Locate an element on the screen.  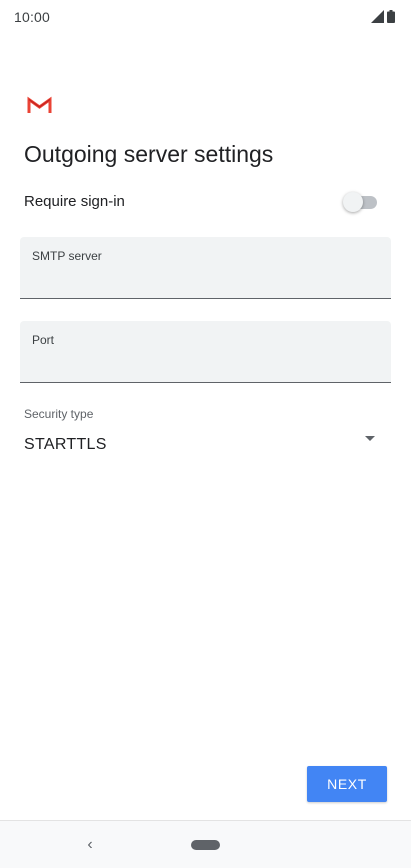
require-signin-toggle is located at coordinates (360, 202).